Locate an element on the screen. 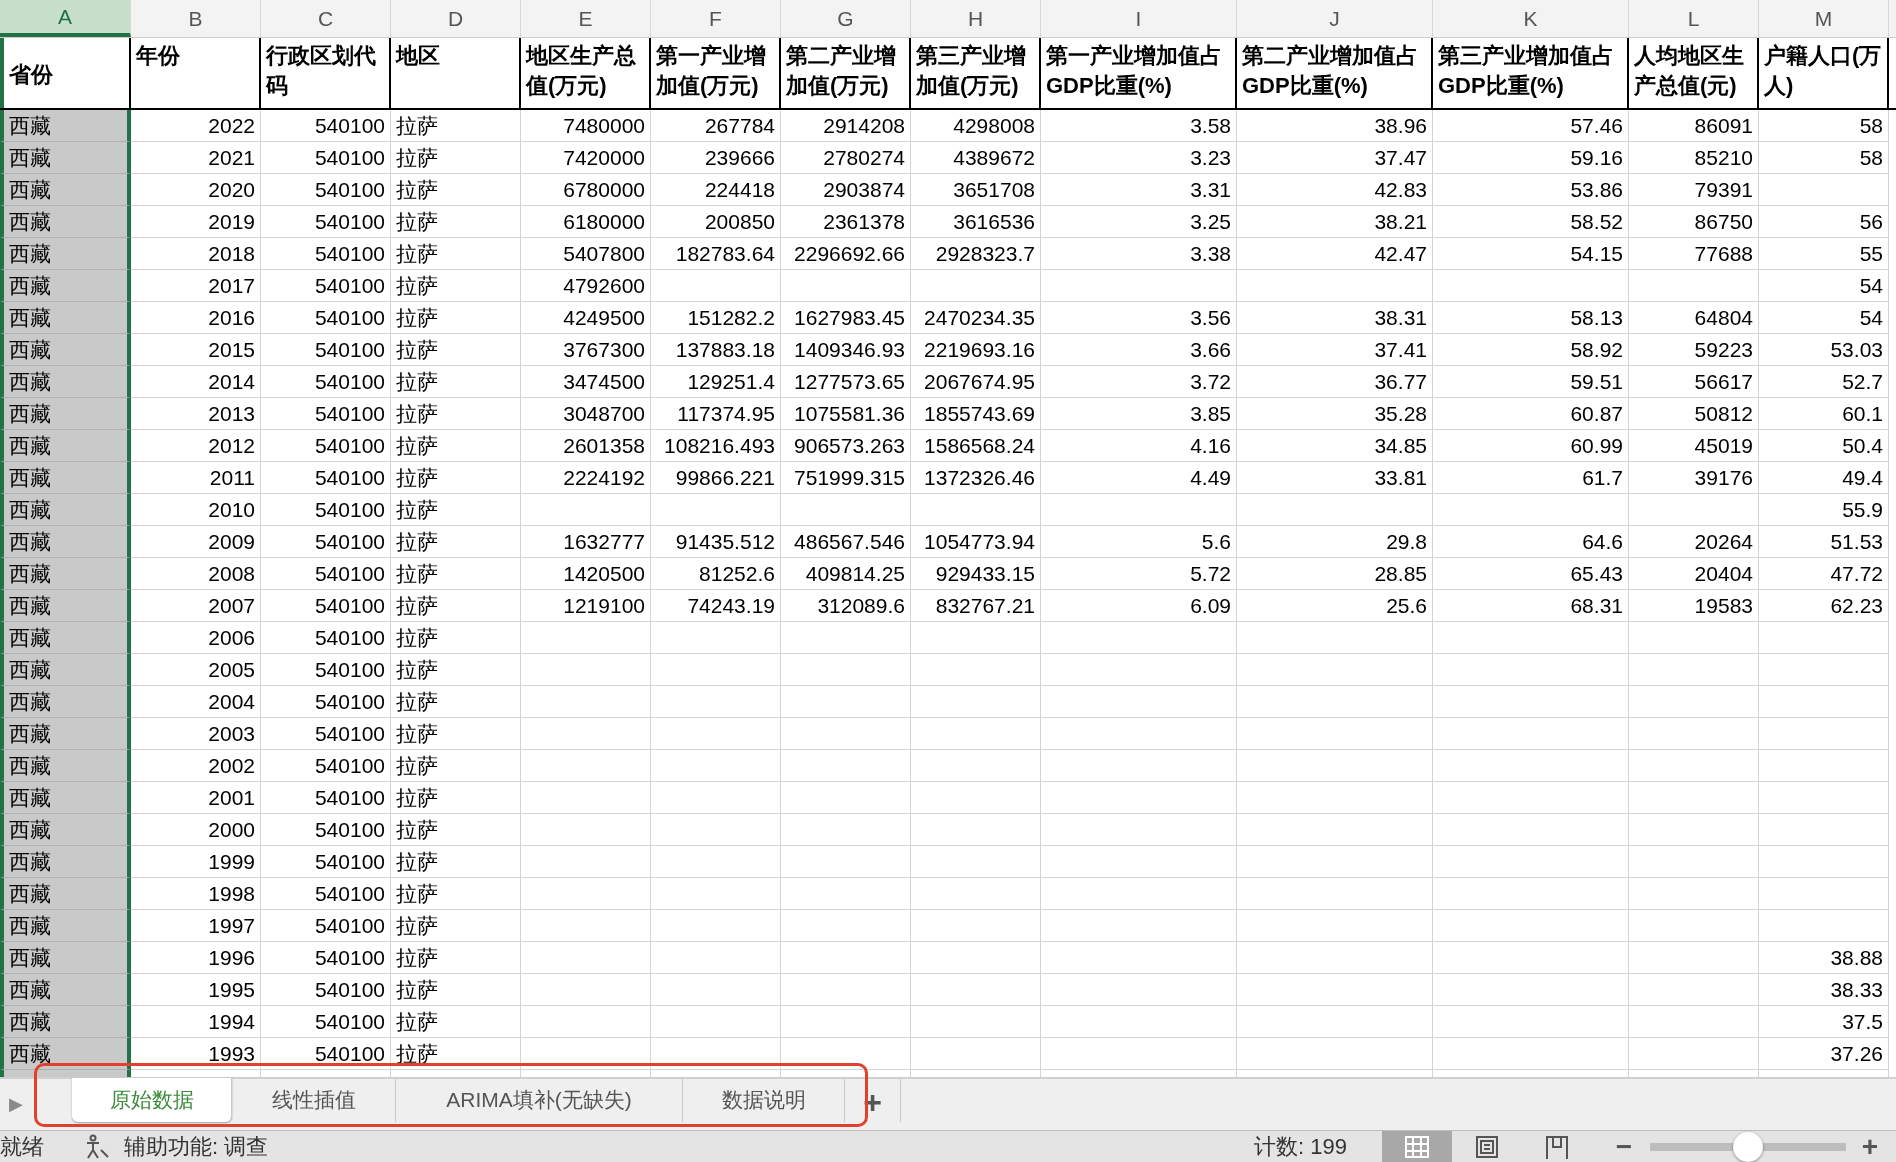 The width and height of the screenshot is (1896, 1162). table-cell: 151282.2 is located at coordinates (716, 318).